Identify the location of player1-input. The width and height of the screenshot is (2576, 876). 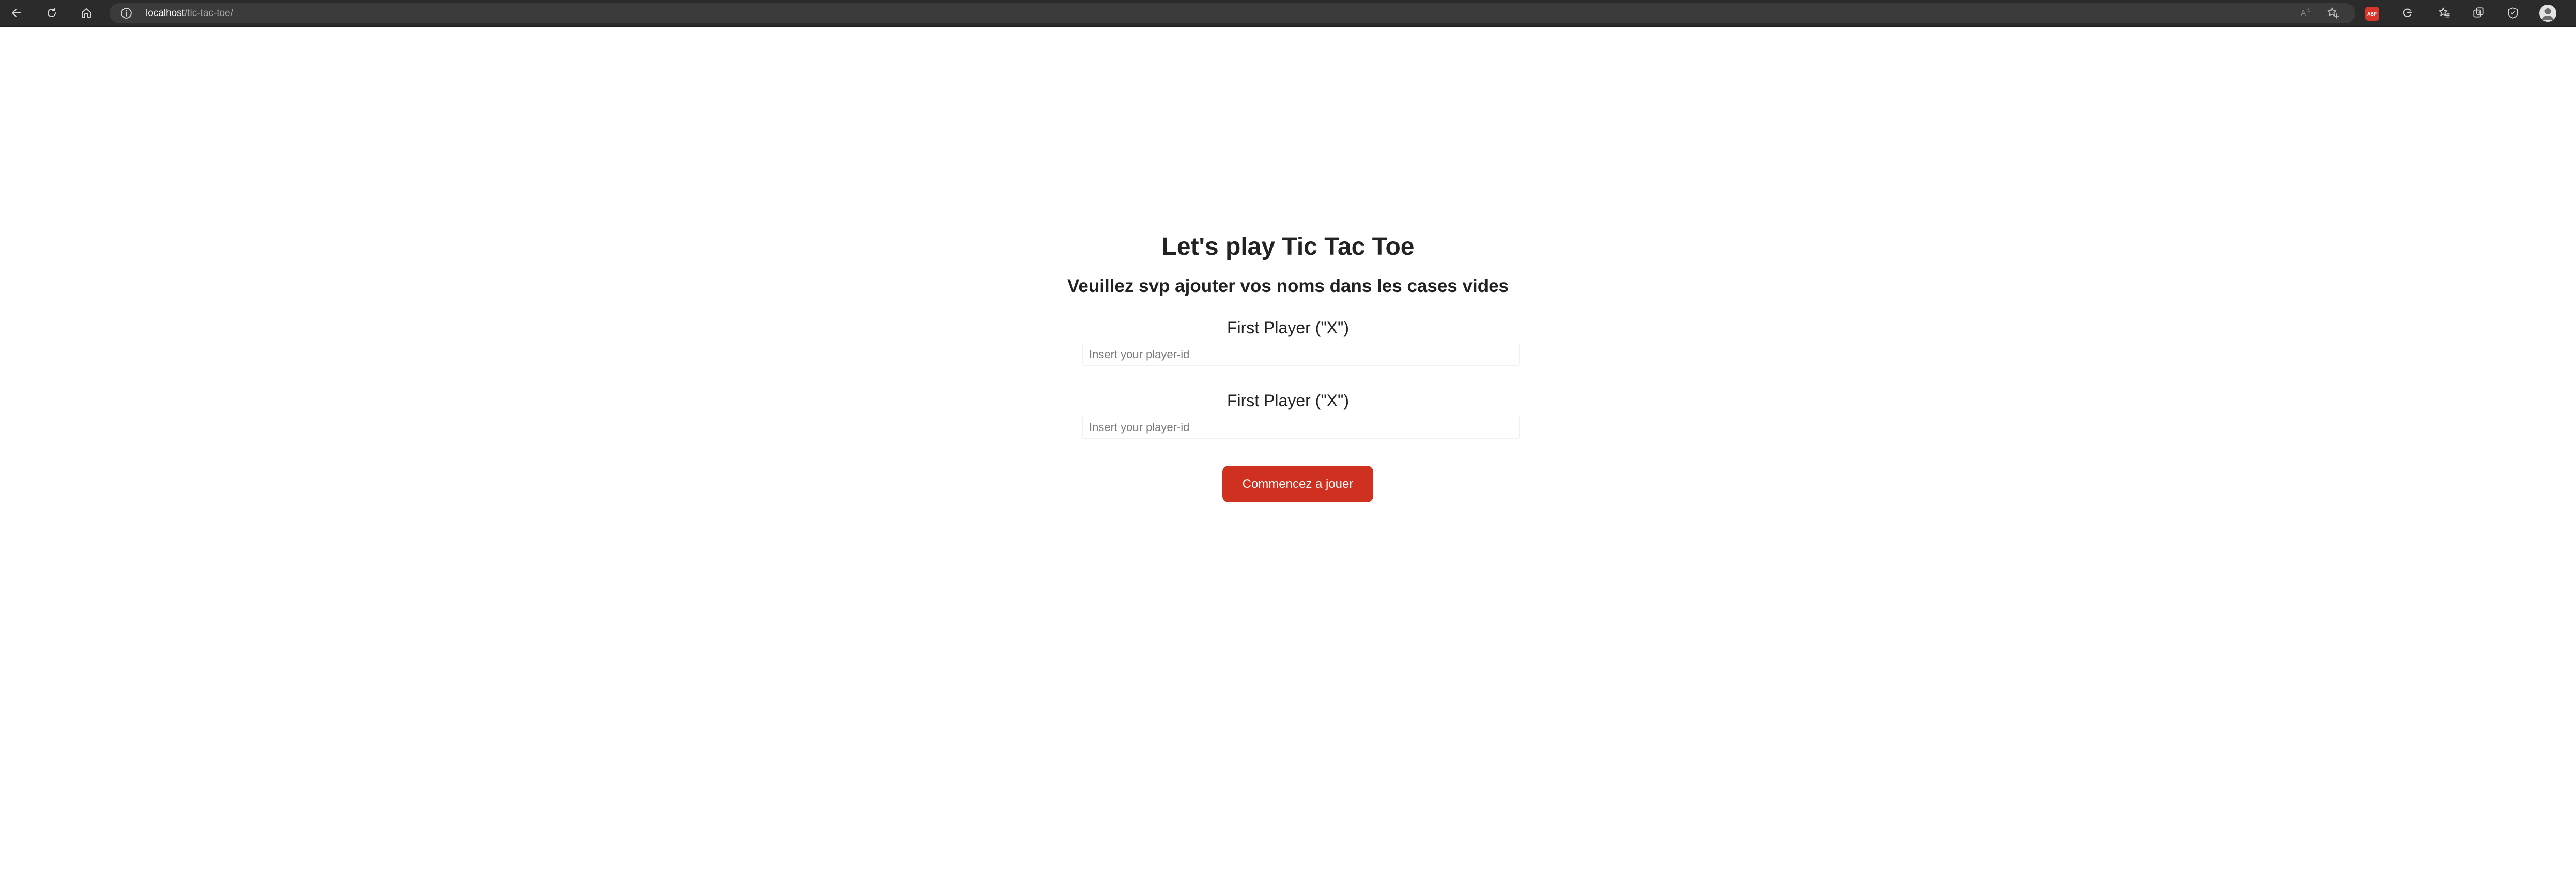
(1301, 355).